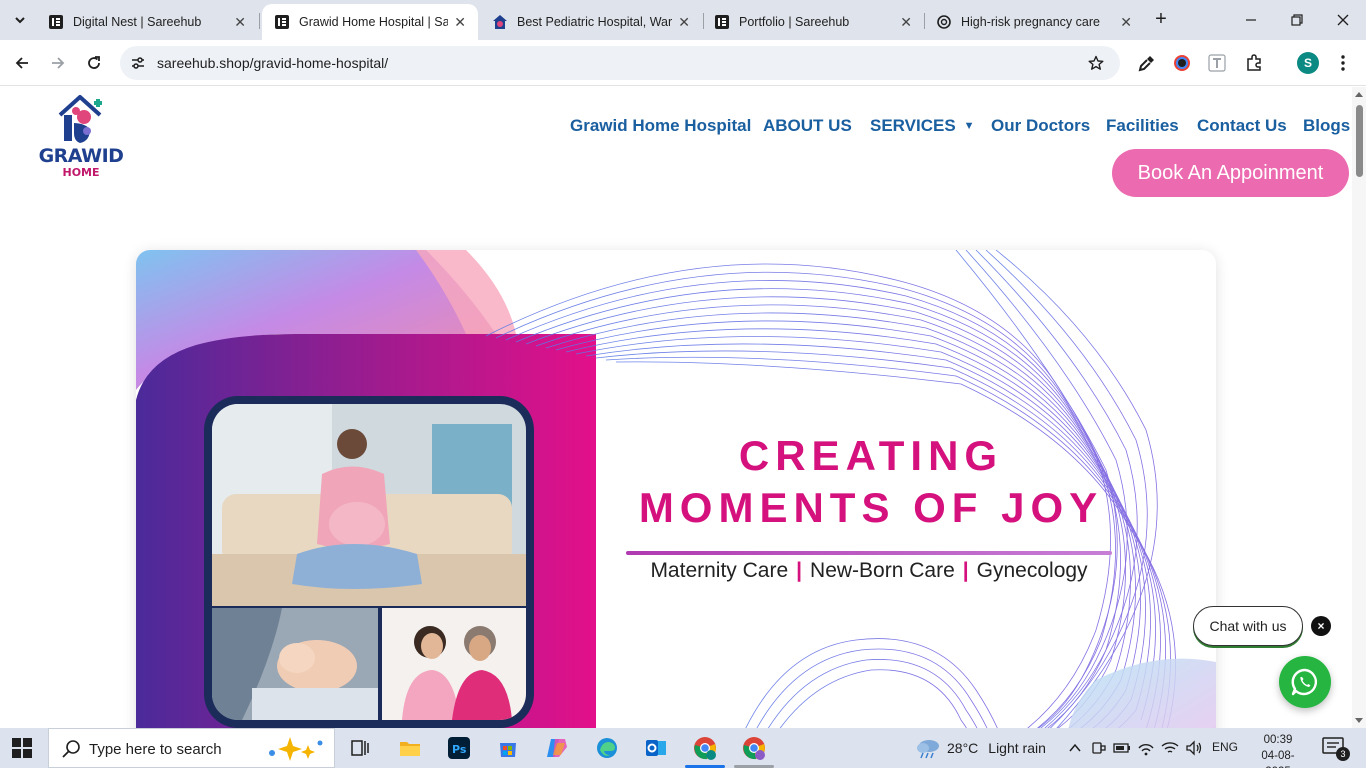  What do you see at coordinates (1170, 748) in the screenshot?
I see `wifi-icon` at bounding box center [1170, 748].